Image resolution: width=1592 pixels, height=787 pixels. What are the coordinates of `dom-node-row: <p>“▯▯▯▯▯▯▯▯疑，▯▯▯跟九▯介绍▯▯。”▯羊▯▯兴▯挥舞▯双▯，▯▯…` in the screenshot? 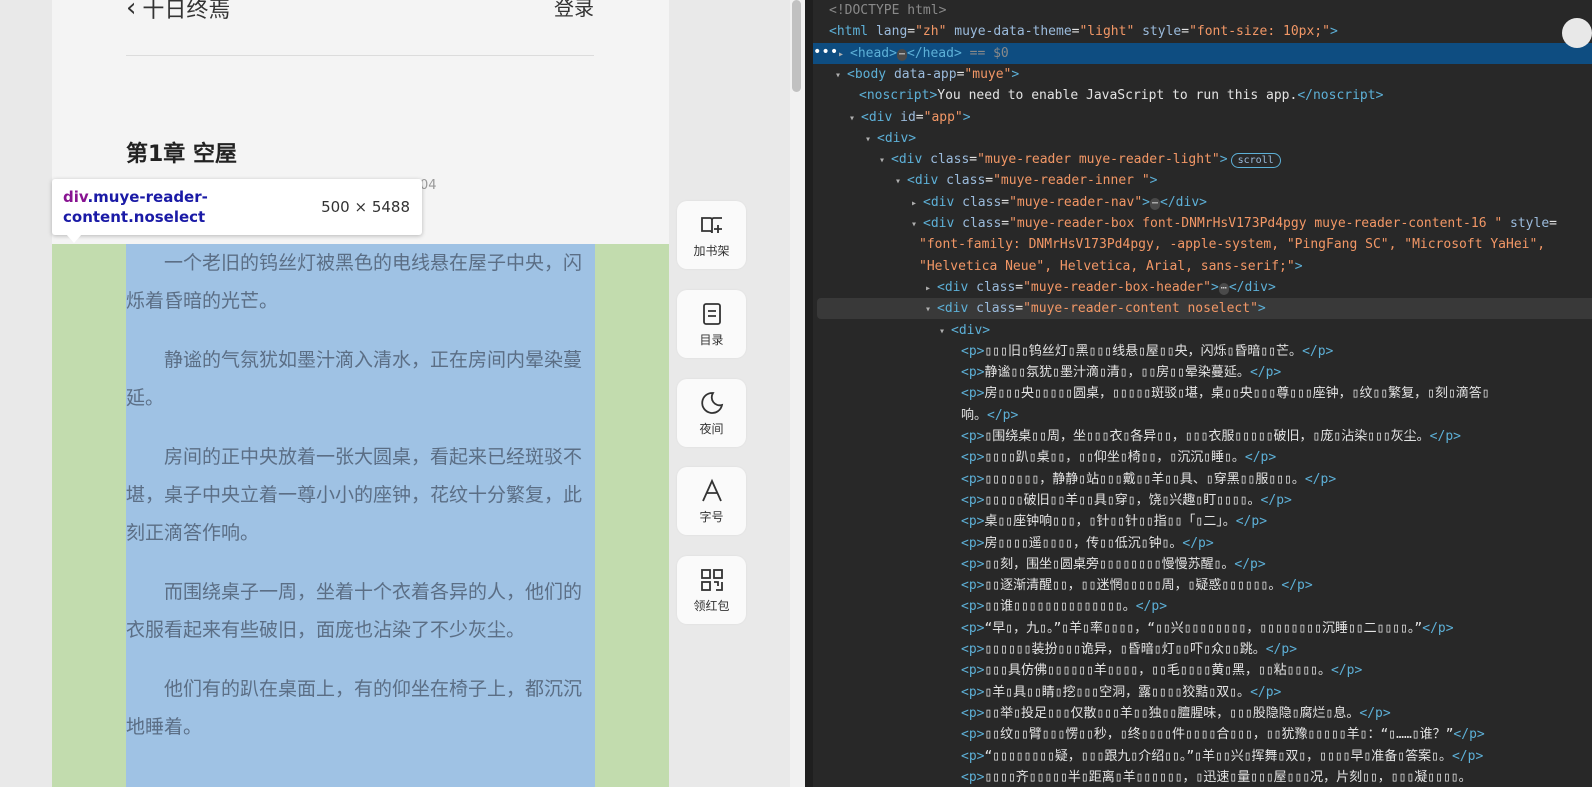 It's located at (1222, 756).